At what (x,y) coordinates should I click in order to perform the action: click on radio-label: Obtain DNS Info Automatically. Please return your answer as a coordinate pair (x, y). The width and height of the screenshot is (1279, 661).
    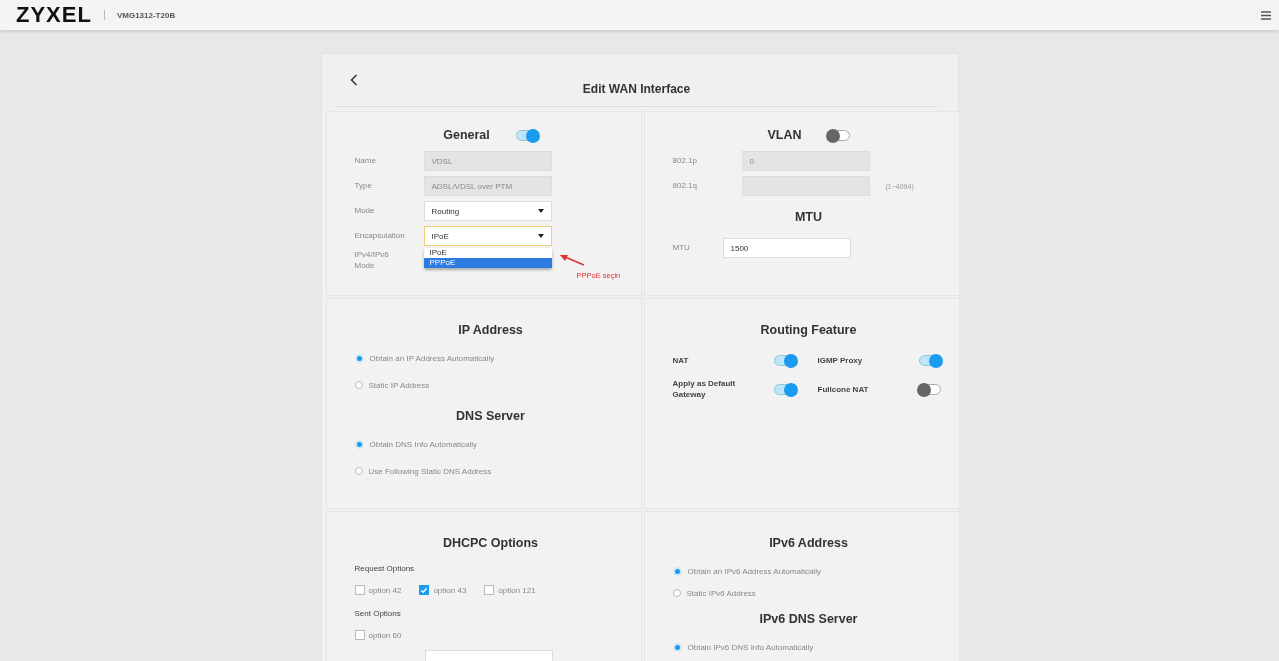
    Looking at the image, I should click on (423, 444).